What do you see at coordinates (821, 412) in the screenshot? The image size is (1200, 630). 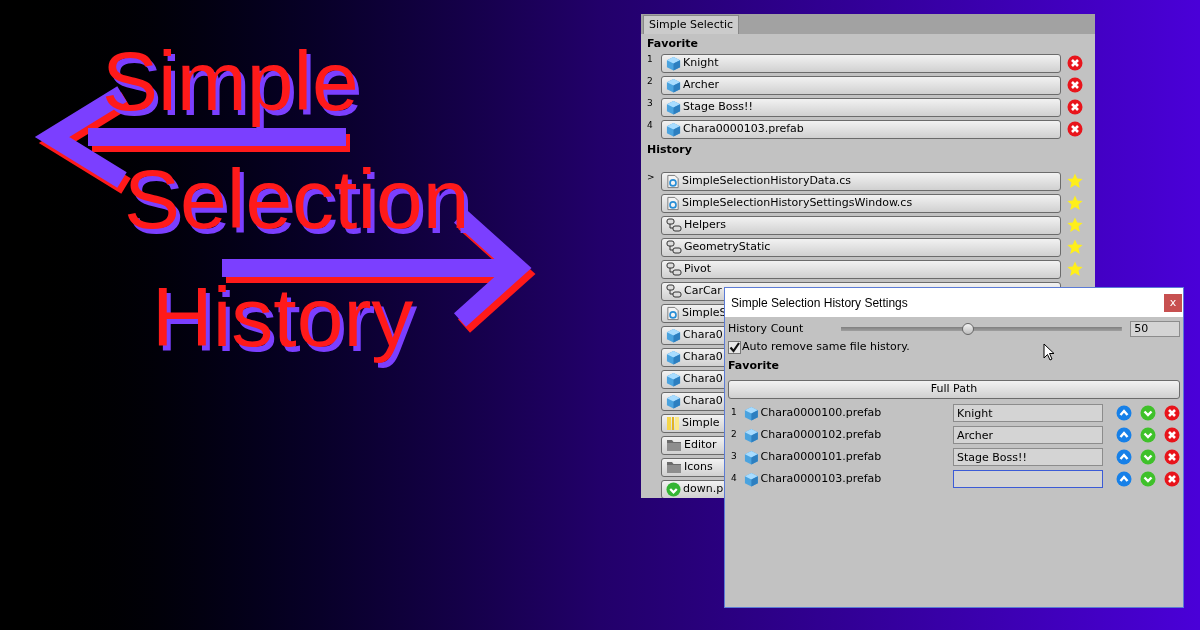 I see `file-name: Chara0000100.prefab` at bounding box center [821, 412].